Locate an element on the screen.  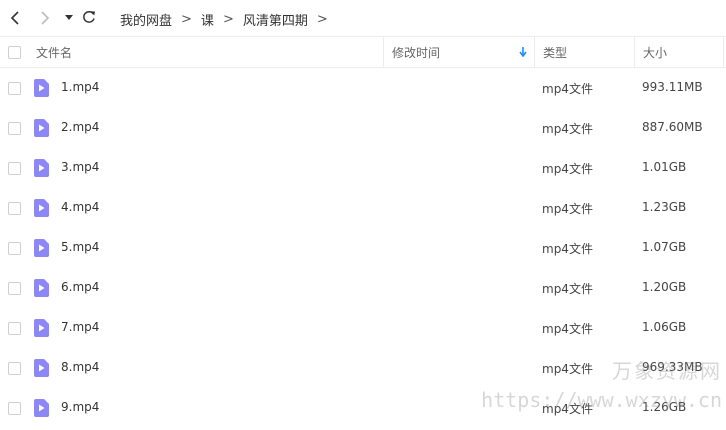
file-size: 1.01GB is located at coordinates (664, 167).